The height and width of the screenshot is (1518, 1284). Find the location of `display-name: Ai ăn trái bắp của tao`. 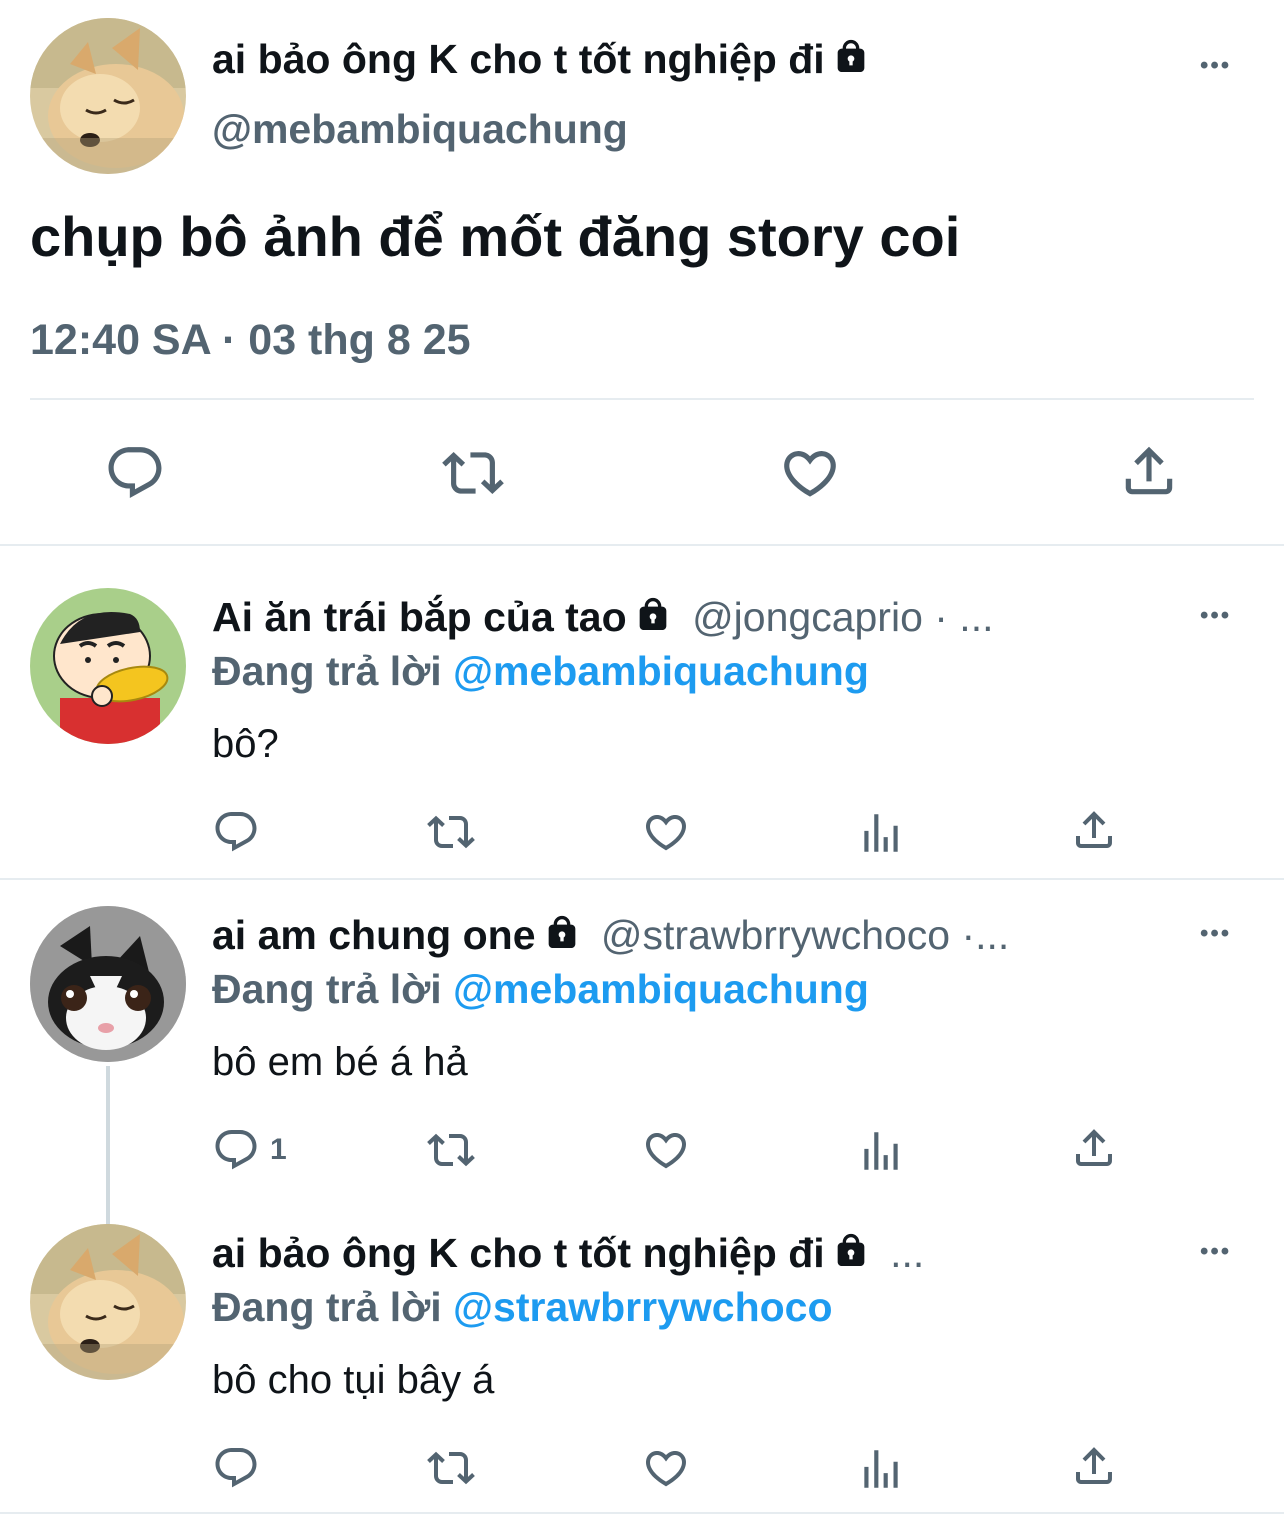

display-name: Ai ăn trái bắp của tao is located at coordinates (419, 617).